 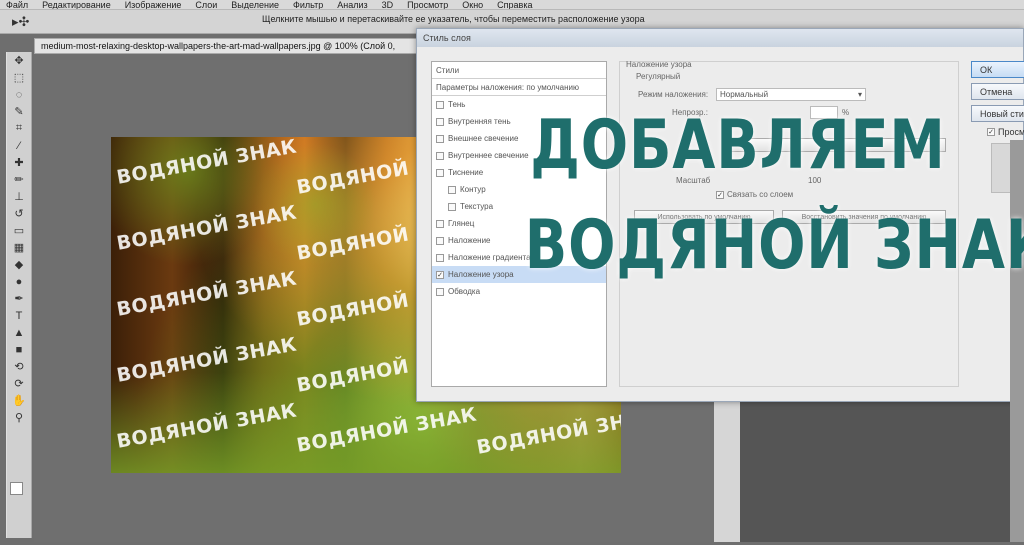 I want to click on effect-checkbox: ✓, so click(x=440, y=274).